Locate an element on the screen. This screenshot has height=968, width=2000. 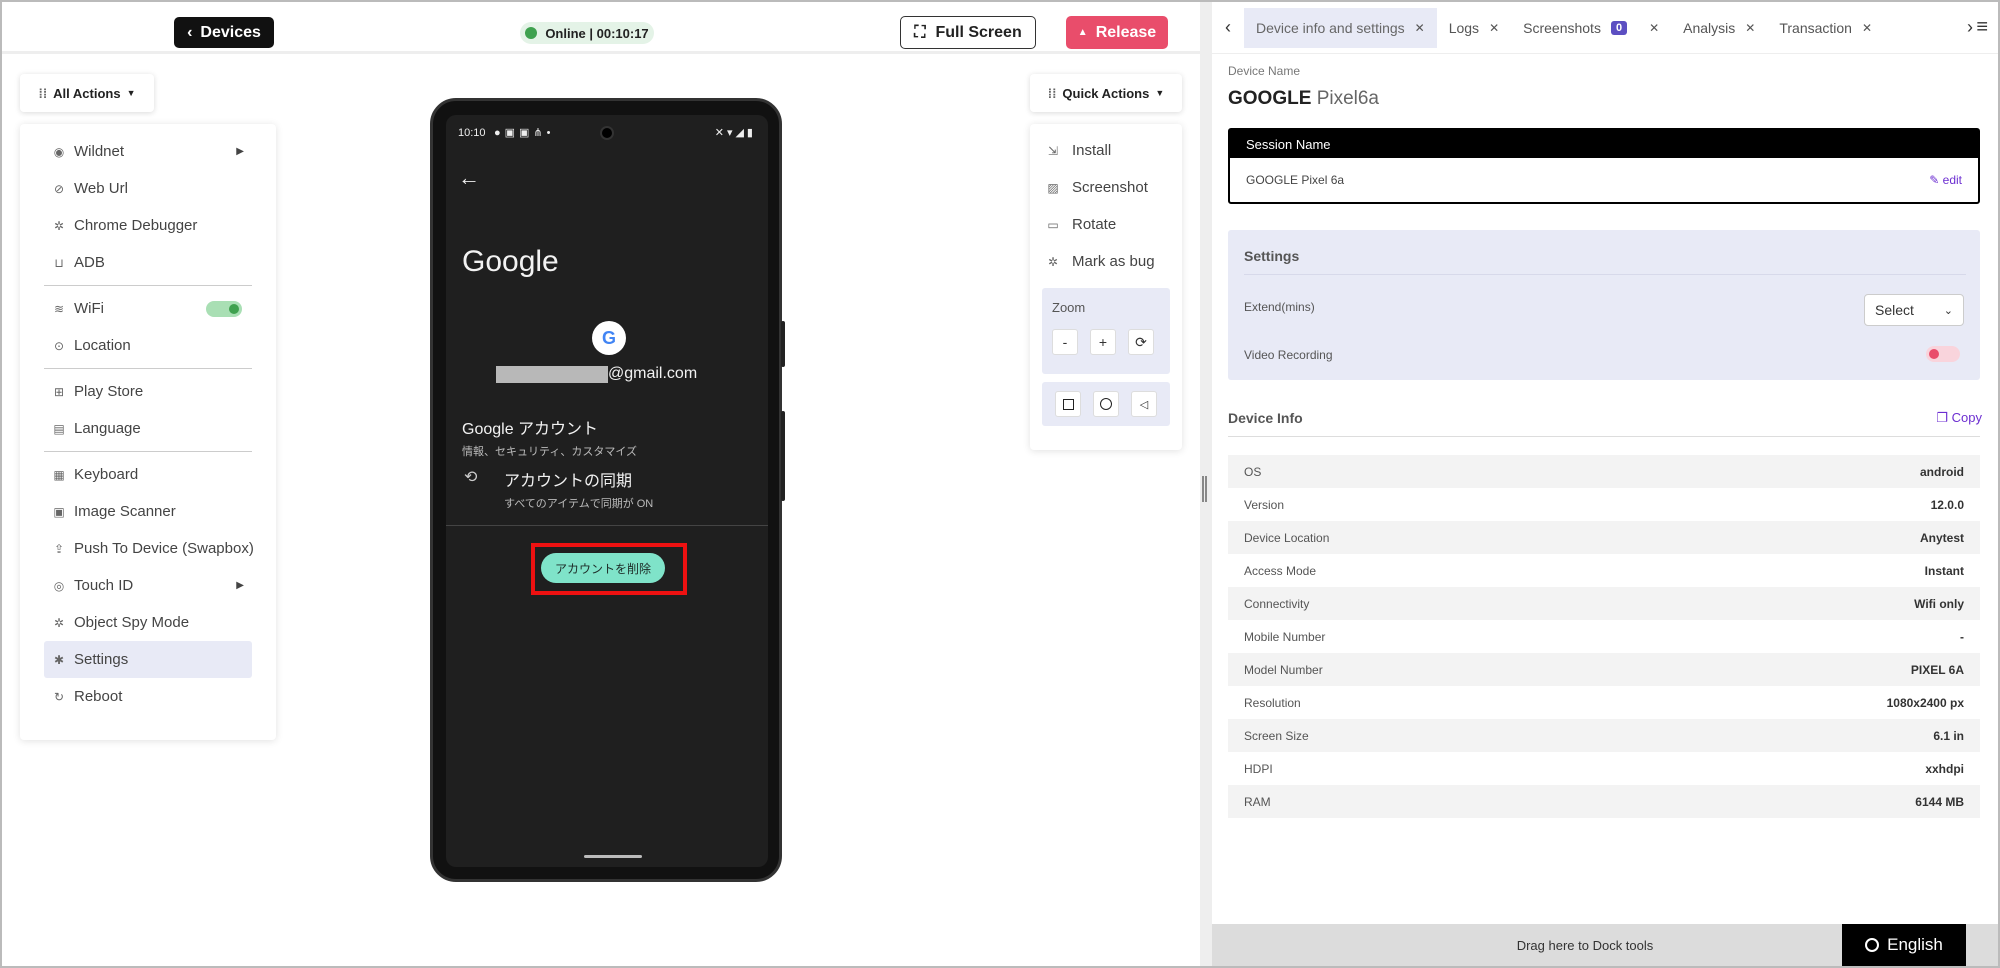
account-sync-item: アカウントの同期 すべてのアイテムで同期が ON is located at coordinates (578, 489).